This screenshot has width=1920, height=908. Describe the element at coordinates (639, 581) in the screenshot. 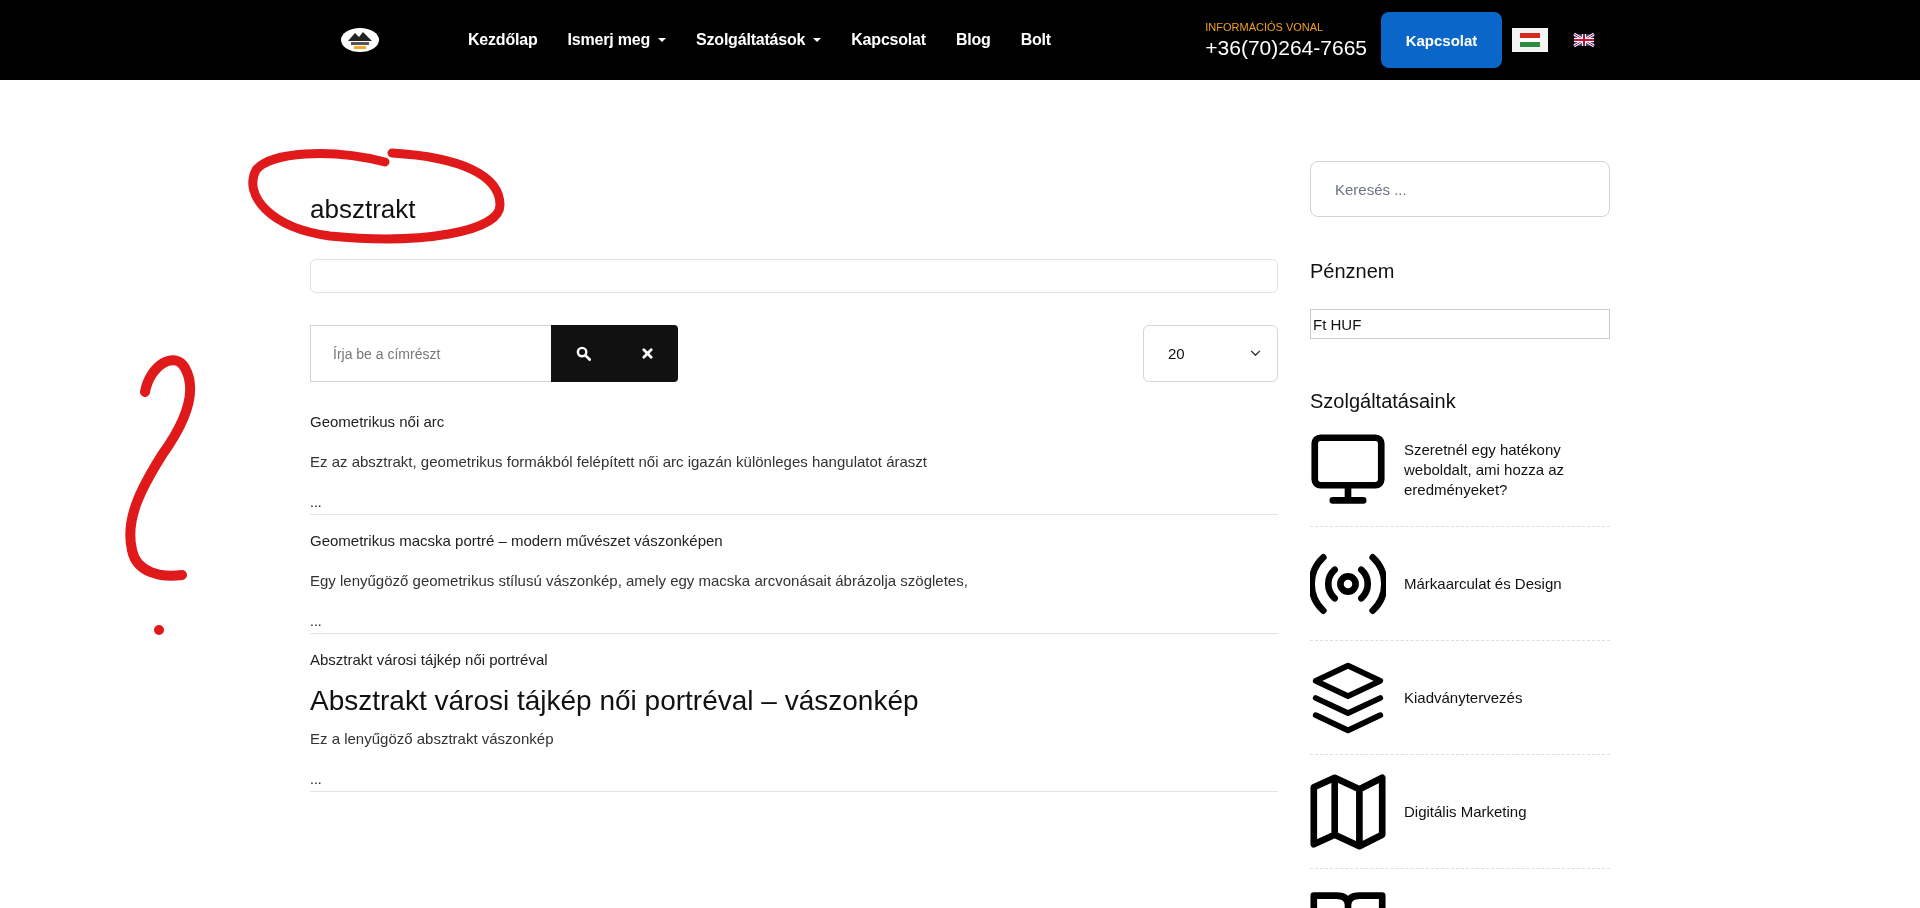

I see `result-excerpt: Egy lenyűgöző geometrikus stílusú vászonkép, amely egy macska arcvonásait ábrázolja szögletes,` at that location.